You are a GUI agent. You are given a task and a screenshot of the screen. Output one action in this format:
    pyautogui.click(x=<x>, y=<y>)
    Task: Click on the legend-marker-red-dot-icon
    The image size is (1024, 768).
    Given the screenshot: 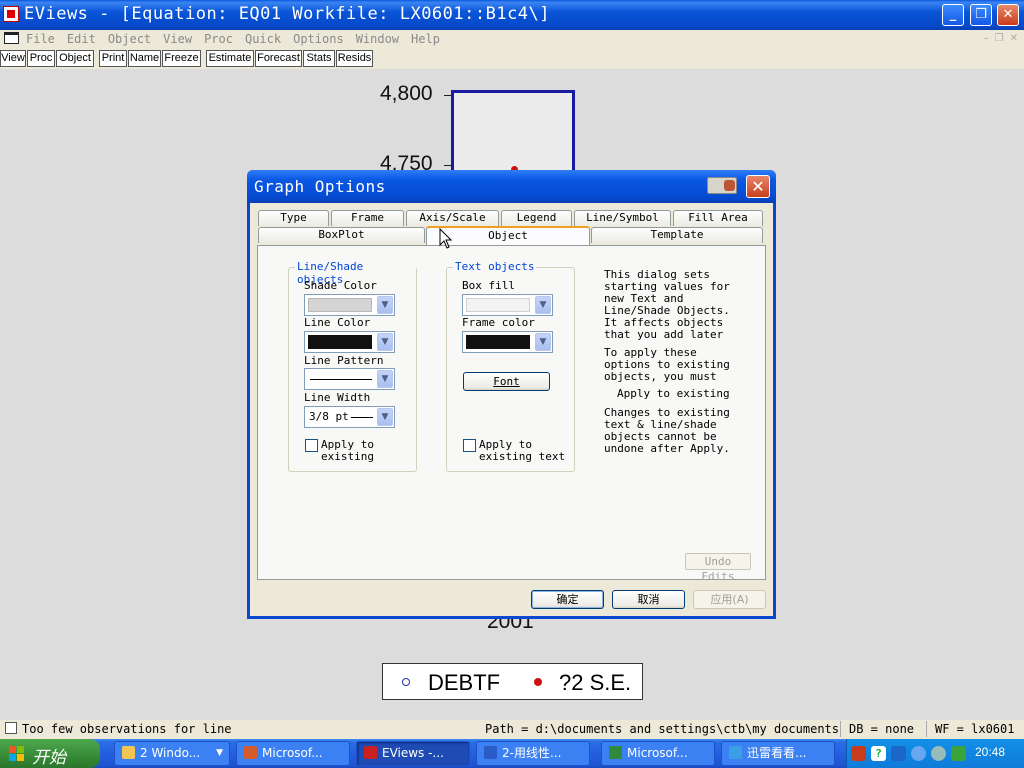 What is the action you would take?
    pyautogui.click(x=538, y=682)
    